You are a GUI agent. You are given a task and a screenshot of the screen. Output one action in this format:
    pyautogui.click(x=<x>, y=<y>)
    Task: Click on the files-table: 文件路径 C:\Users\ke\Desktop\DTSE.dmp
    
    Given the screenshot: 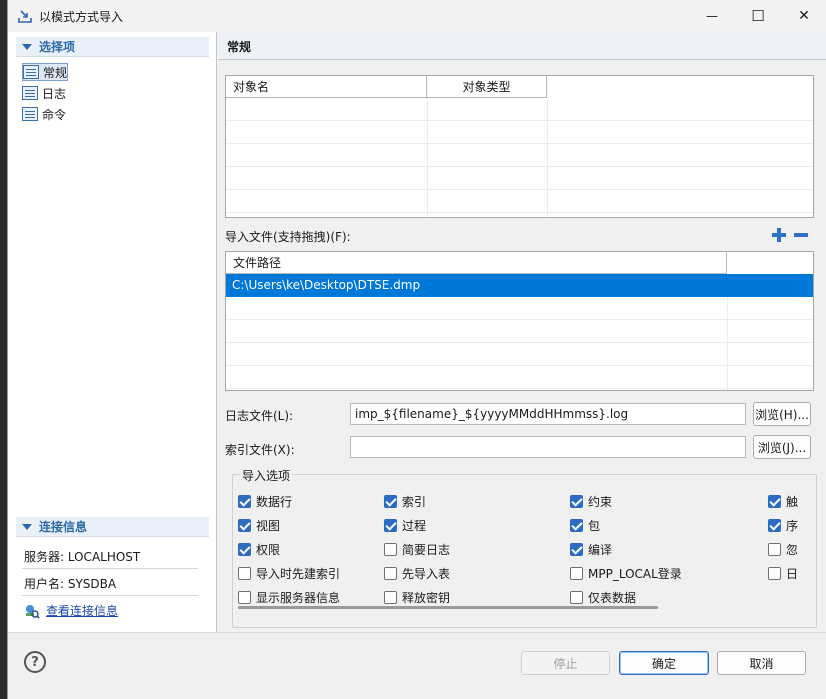 What is the action you would take?
    pyautogui.click(x=519, y=321)
    